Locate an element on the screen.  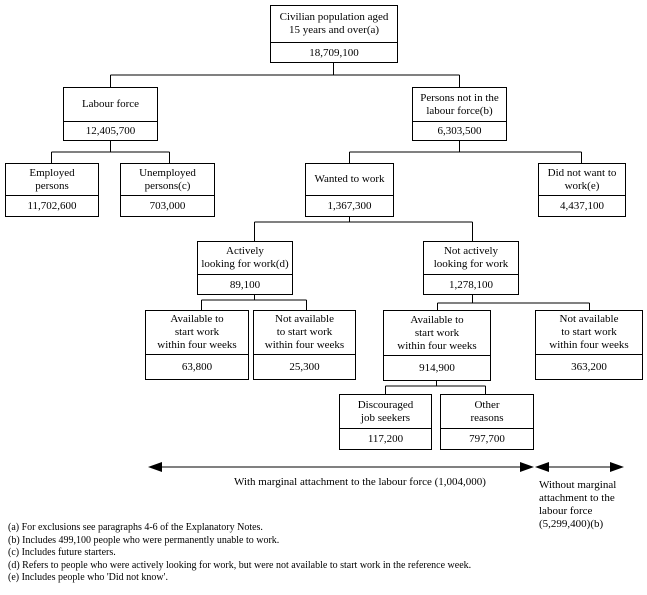
node-value: 12,405,700 is located at coordinates (110, 130).